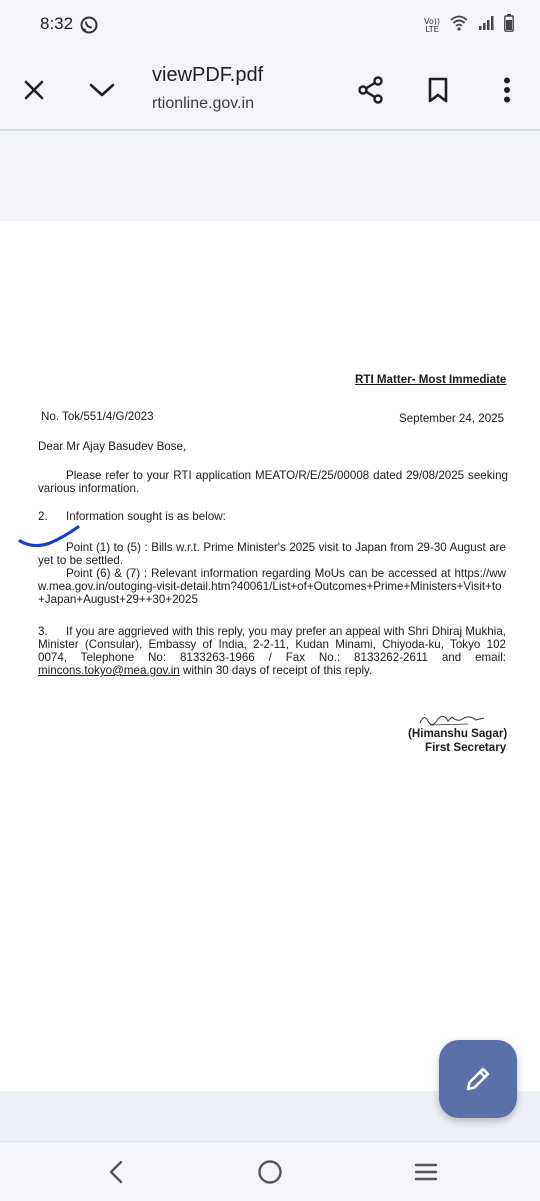 The height and width of the screenshot is (1201, 540). What do you see at coordinates (49, 536) in the screenshot?
I see `pen-annotation-mark` at bounding box center [49, 536].